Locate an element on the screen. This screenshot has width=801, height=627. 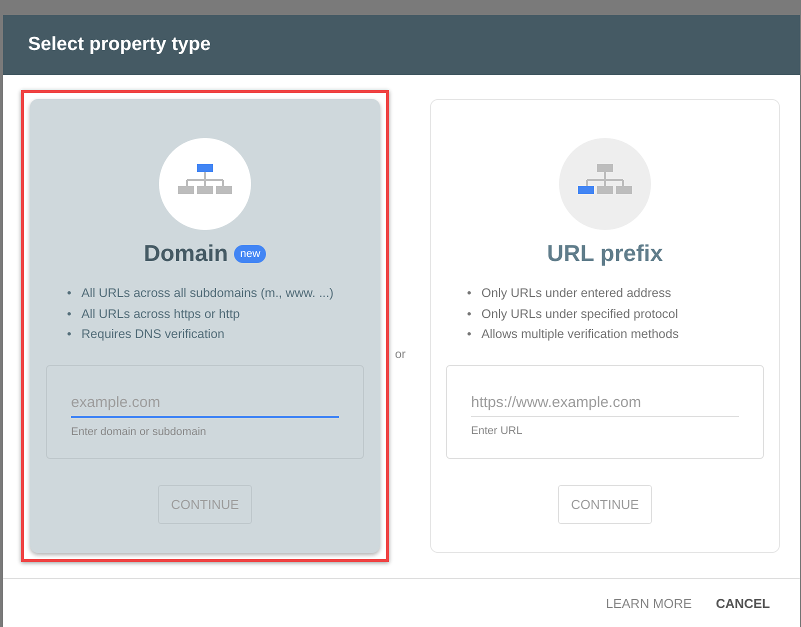
separator-text: or is located at coordinates (401, 354).